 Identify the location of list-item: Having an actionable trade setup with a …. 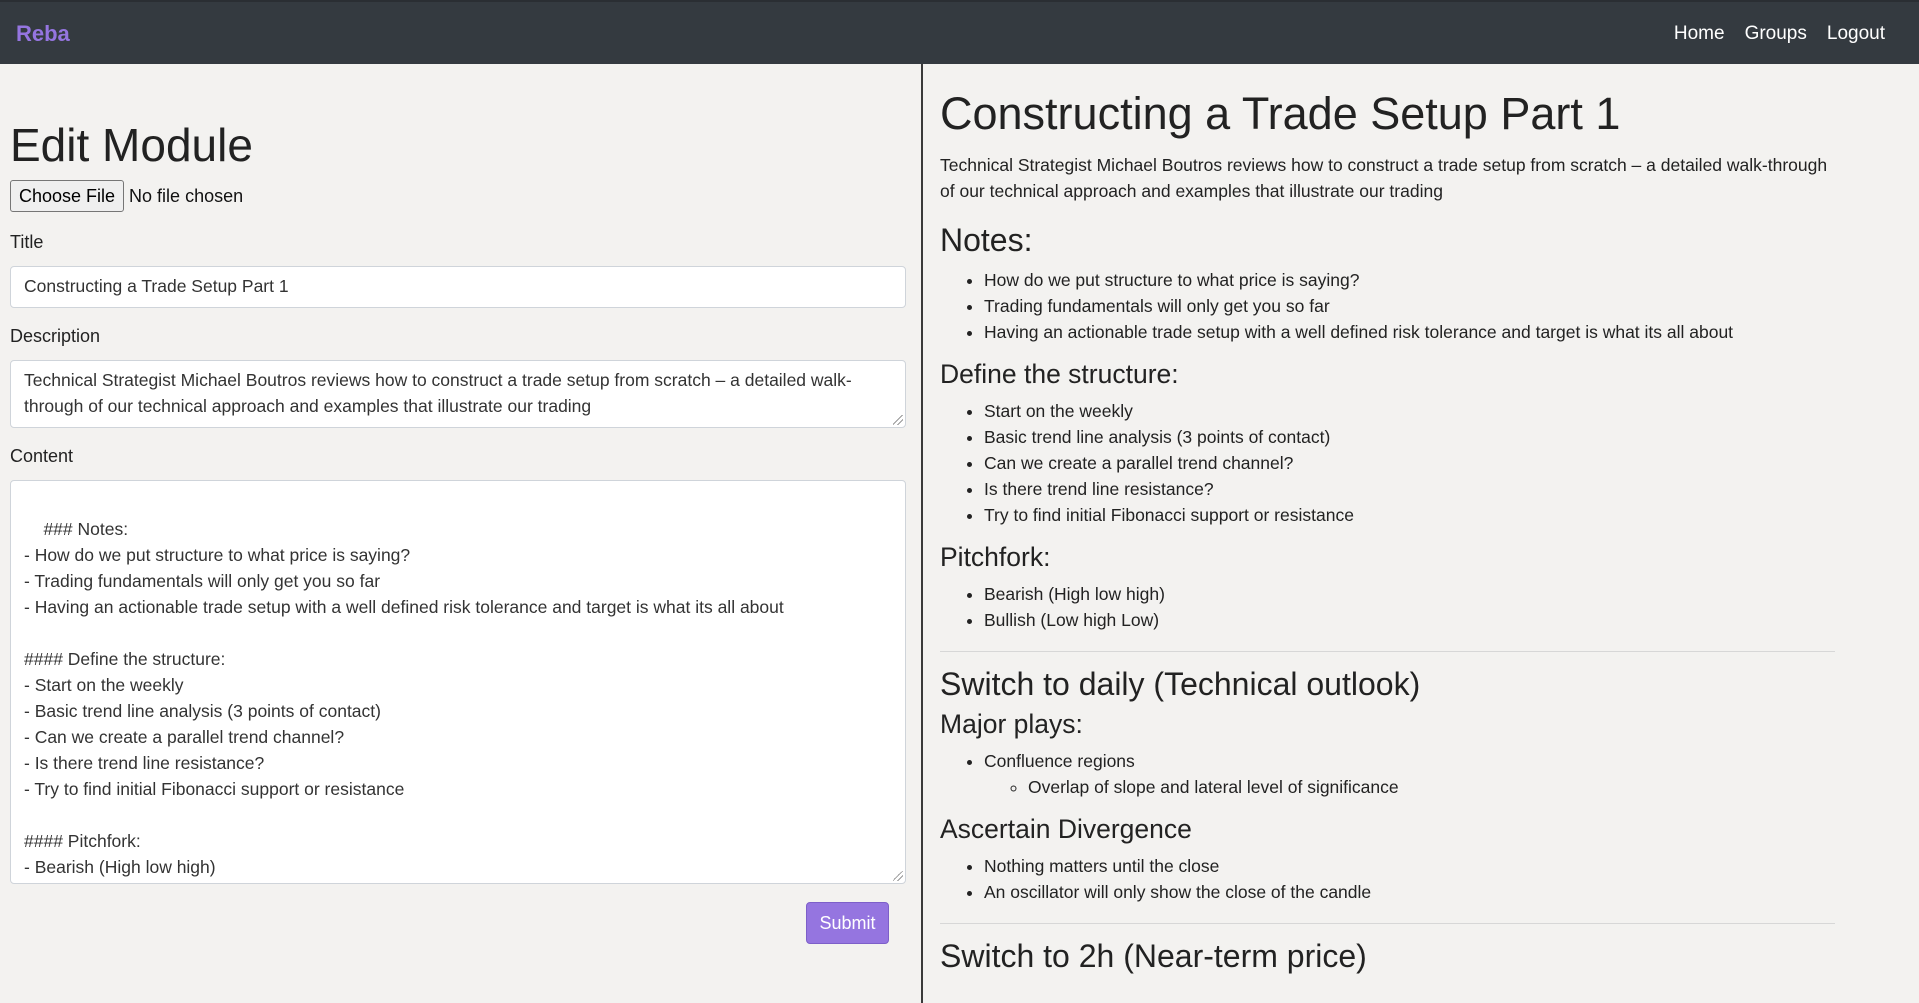
(1451, 332).